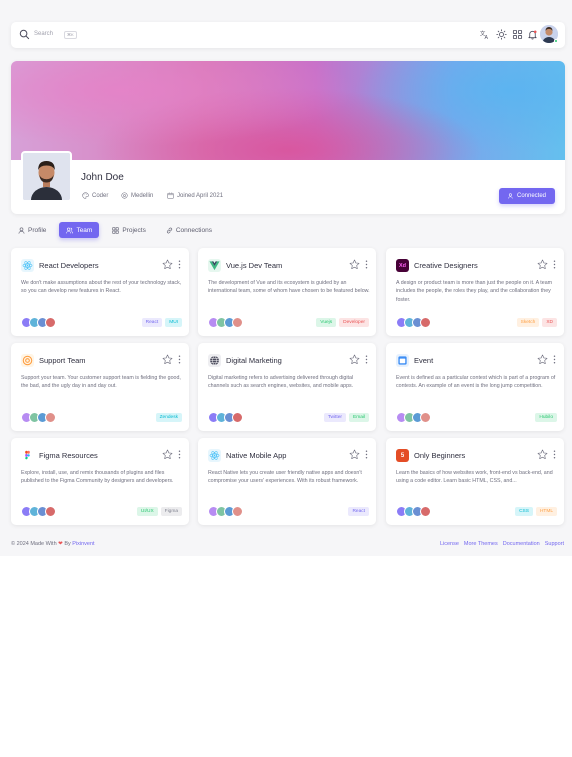  I want to click on team-tags: Twitter Email, so click(346, 417).